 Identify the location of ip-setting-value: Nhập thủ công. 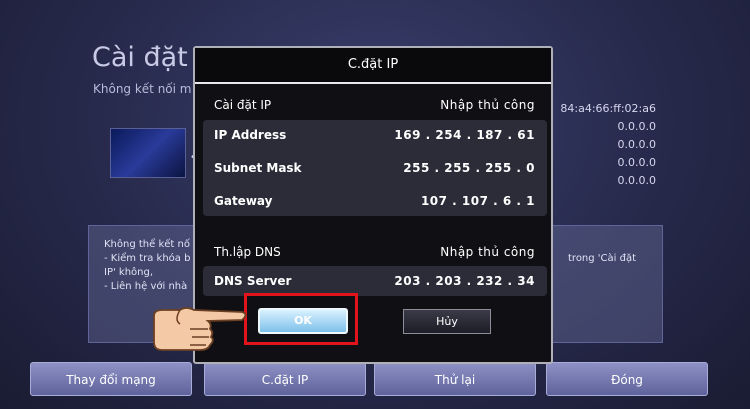
(487, 105).